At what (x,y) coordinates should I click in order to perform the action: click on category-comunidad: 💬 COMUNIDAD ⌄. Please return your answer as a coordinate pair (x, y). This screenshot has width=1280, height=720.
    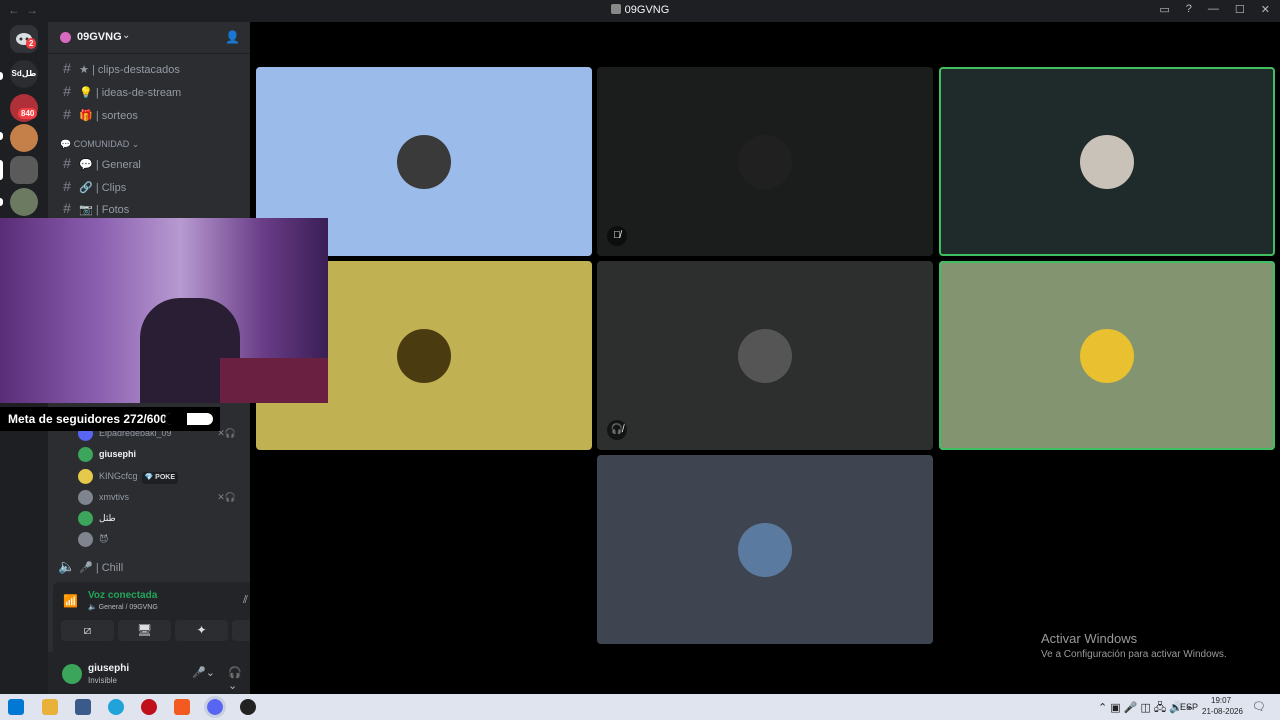
    Looking at the image, I should click on (99, 144).